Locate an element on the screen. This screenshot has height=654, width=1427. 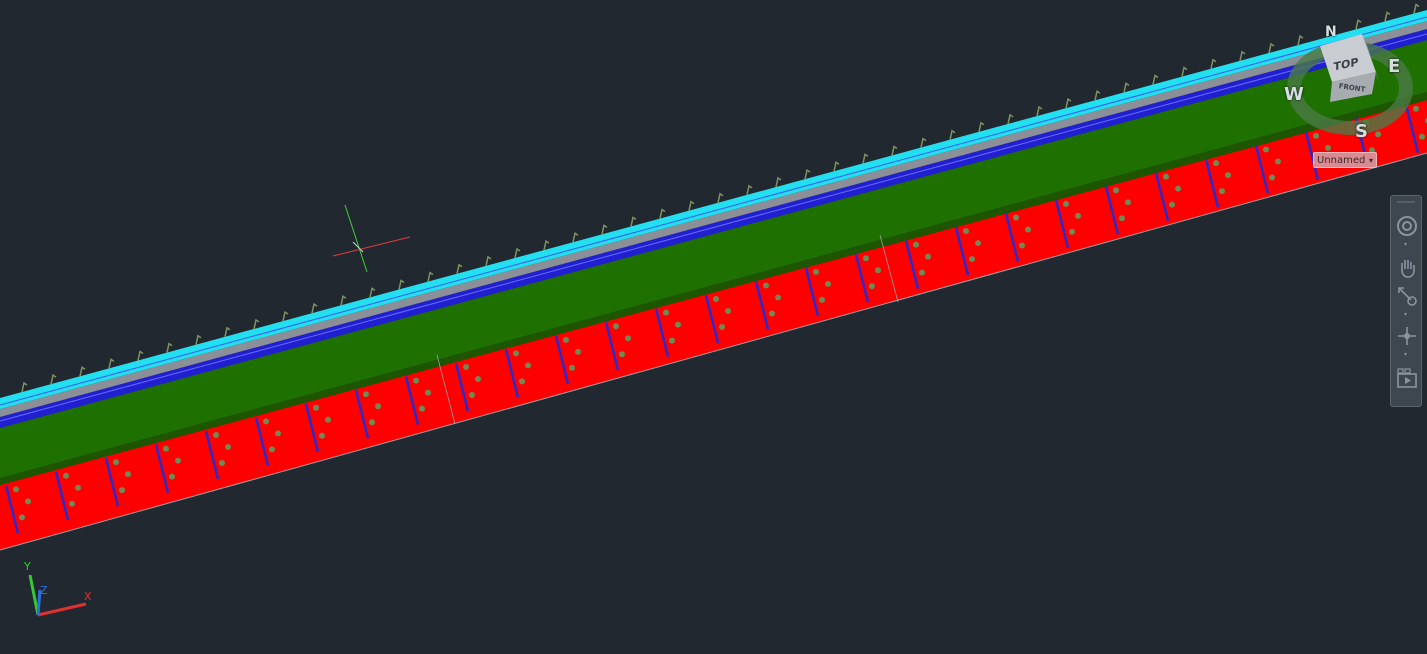
compass-north: N is located at coordinates (1331, 32).